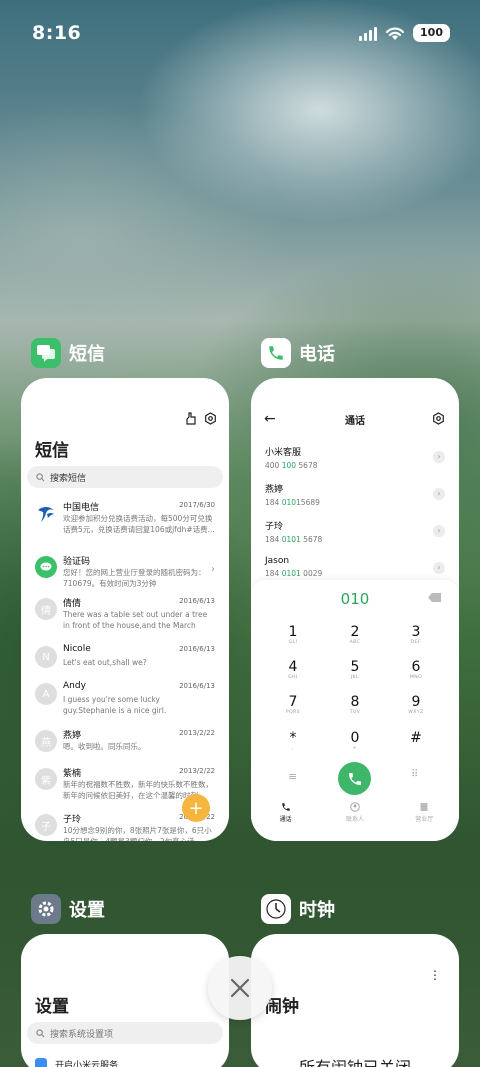 The height and width of the screenshot is (1067, 480). Describe the element at coordinates (355, 460) in the screenshot. I see `contact-row: 小米客服 400 100 5678 ›` at that location.